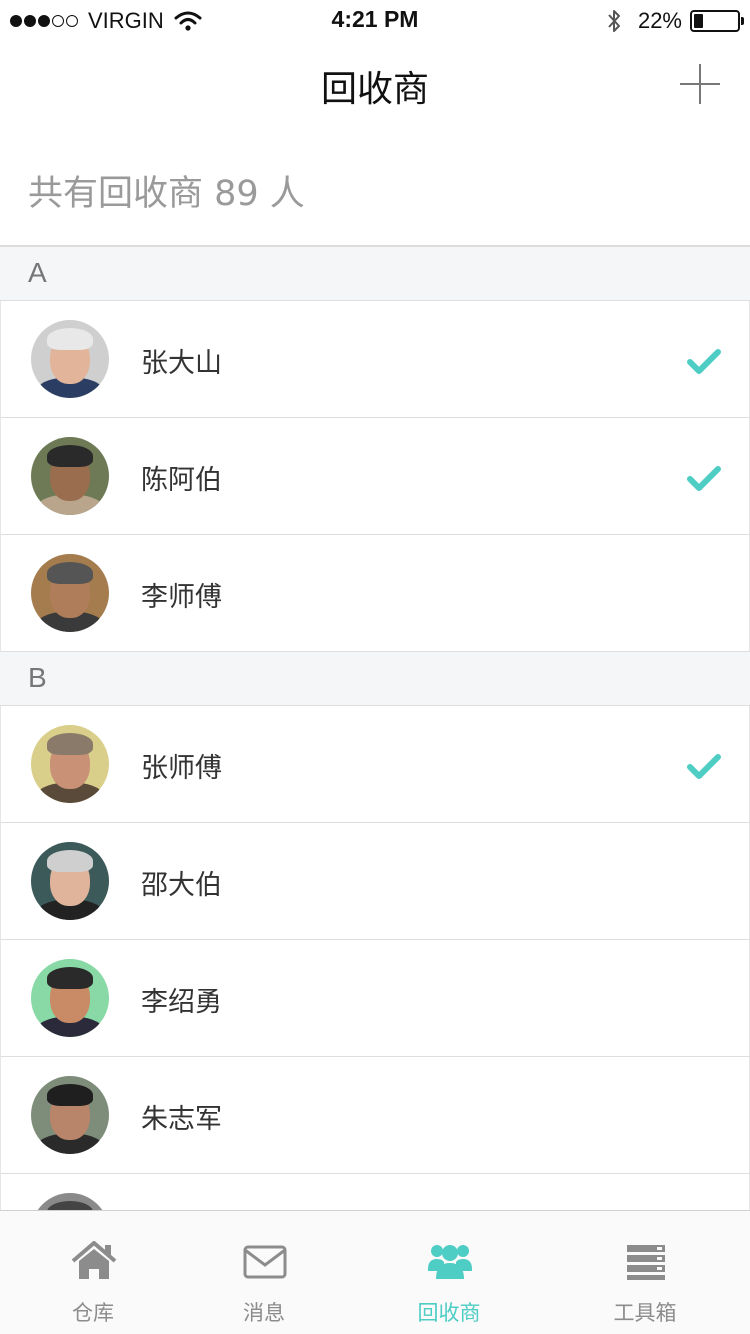  I want to click on recycler-row, so click(375, 1192).